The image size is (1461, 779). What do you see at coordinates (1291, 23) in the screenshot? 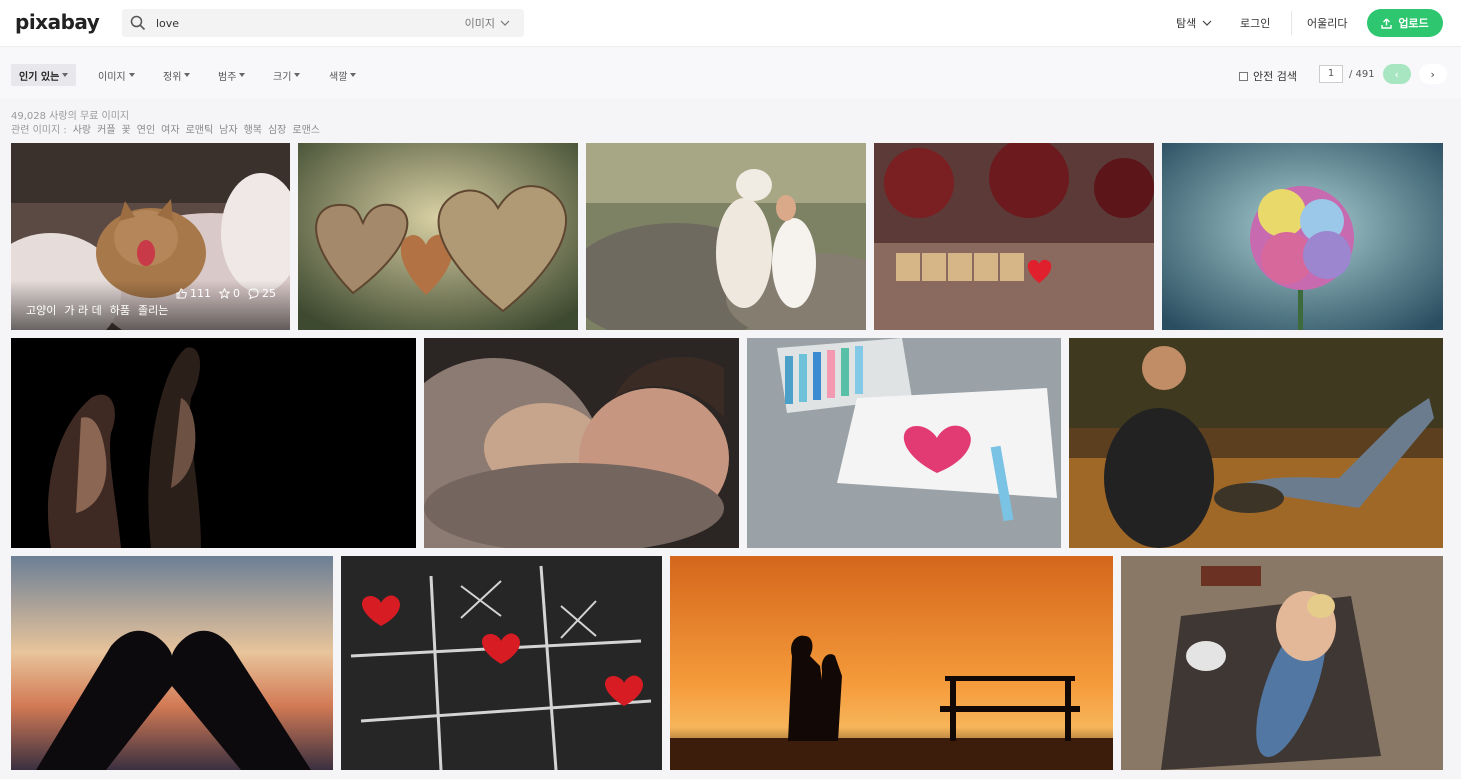
I see `nav-divider` at bounding box center [1291, 23].